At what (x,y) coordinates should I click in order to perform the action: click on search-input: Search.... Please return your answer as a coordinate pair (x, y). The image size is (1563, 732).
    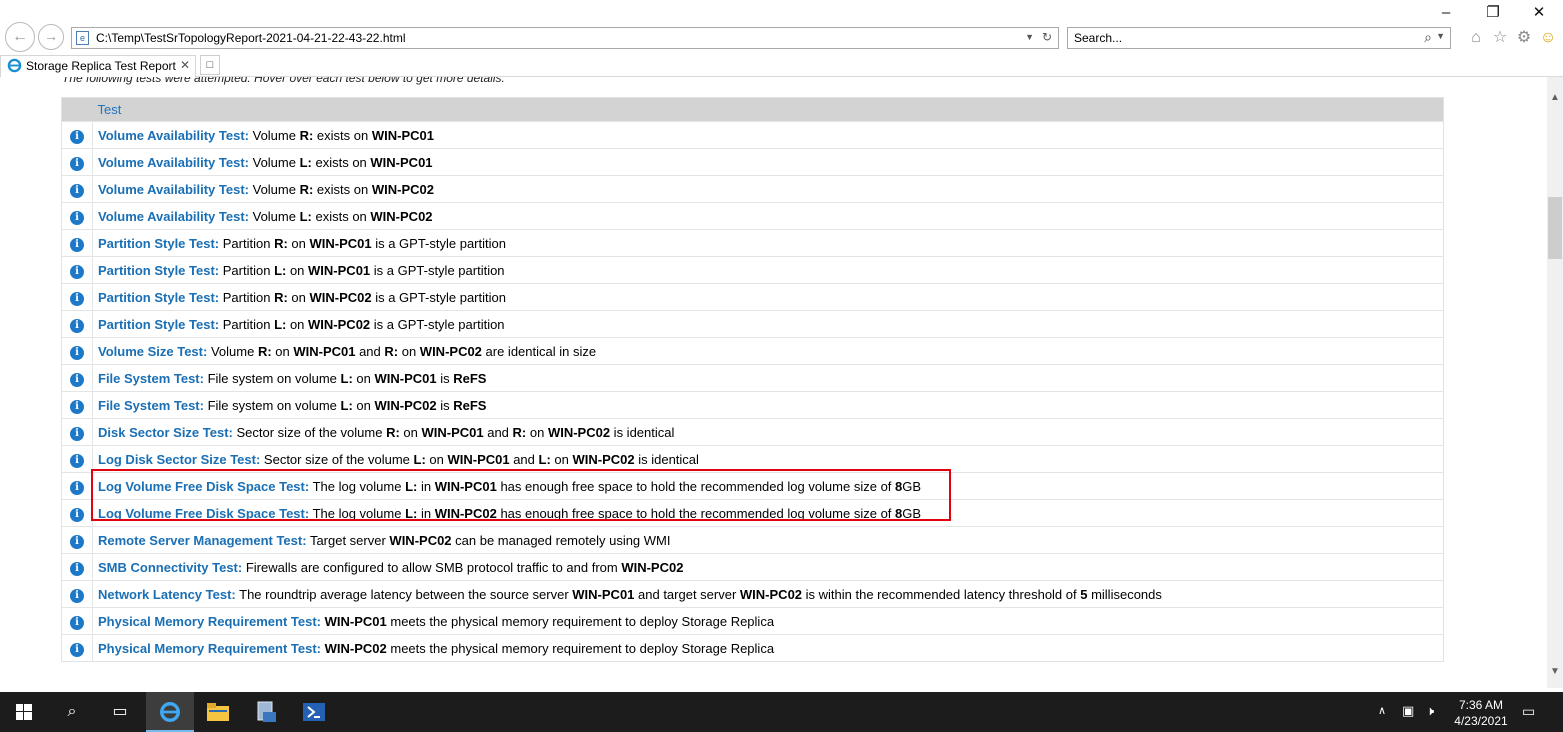
    Looking at the image, I should click on (1098, 38).